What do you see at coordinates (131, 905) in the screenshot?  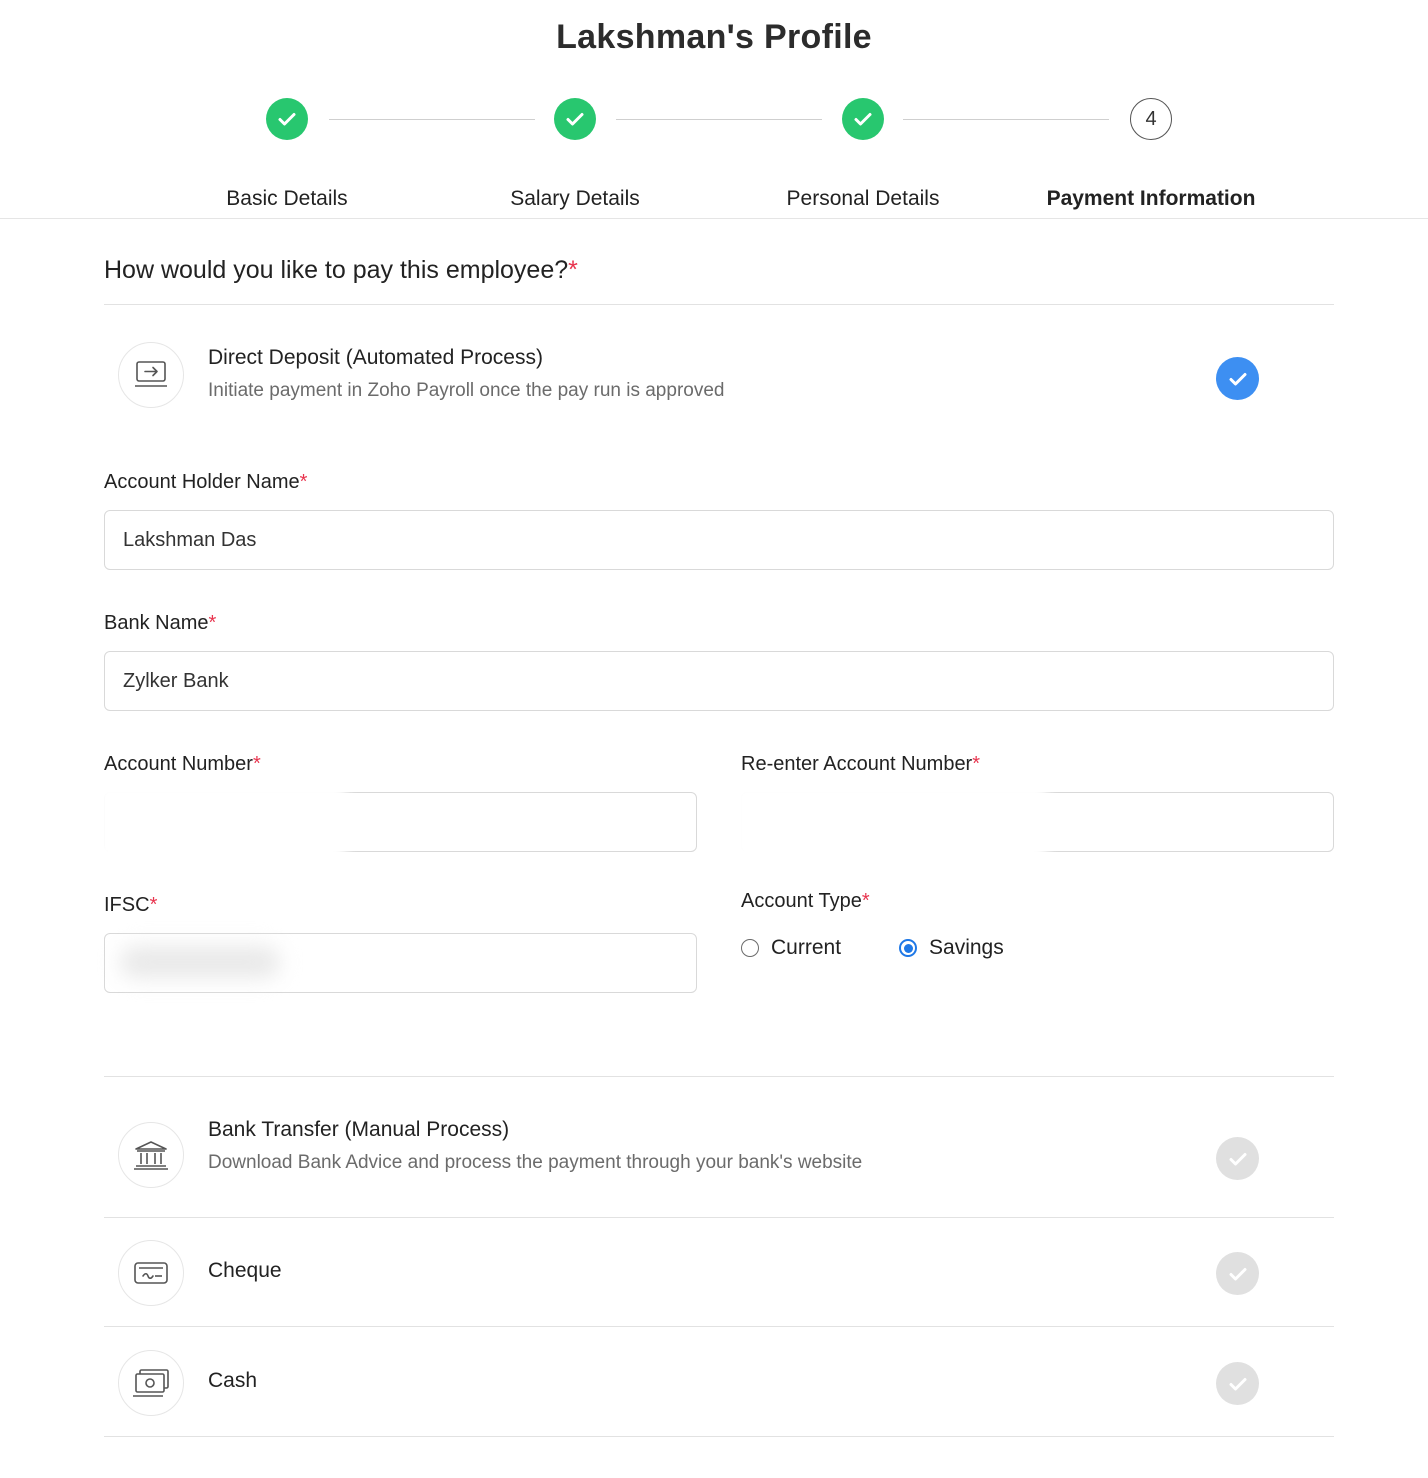 I see `ifsc-label: IFSC*` at bounding box center [131, 905].